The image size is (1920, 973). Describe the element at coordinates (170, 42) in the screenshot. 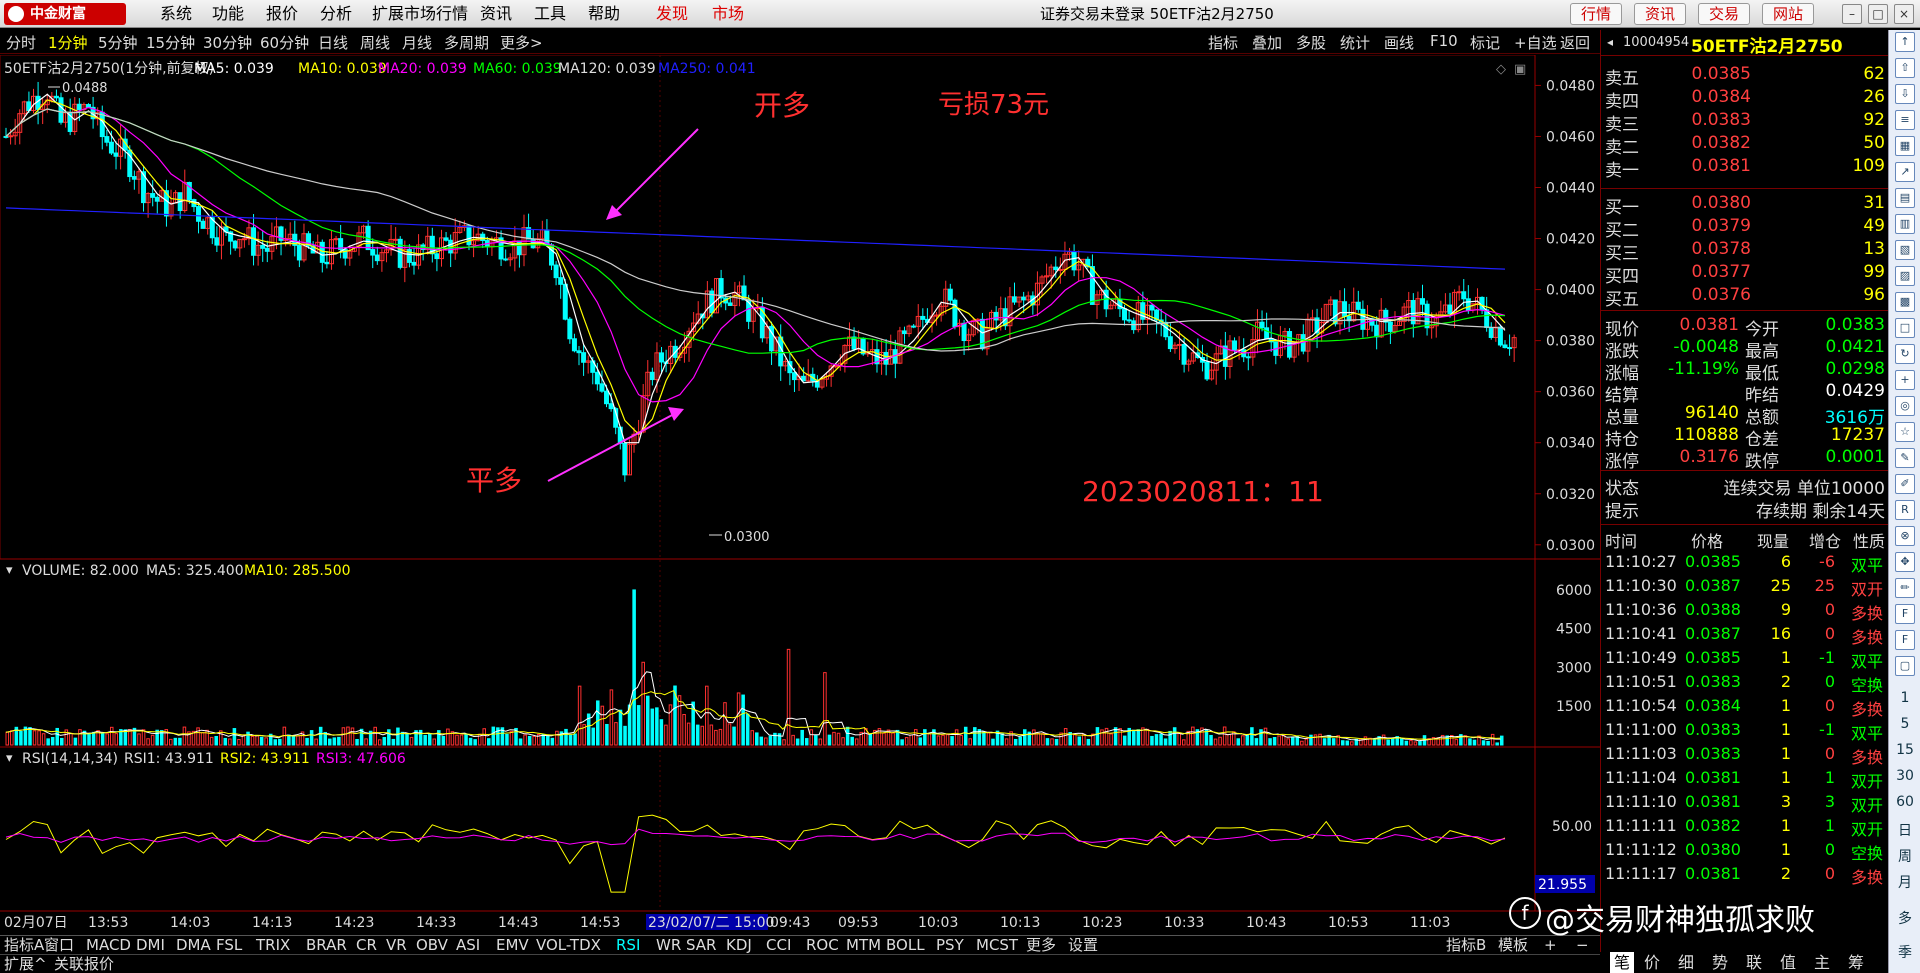

I see `period-15min: 15分钟` at that location.